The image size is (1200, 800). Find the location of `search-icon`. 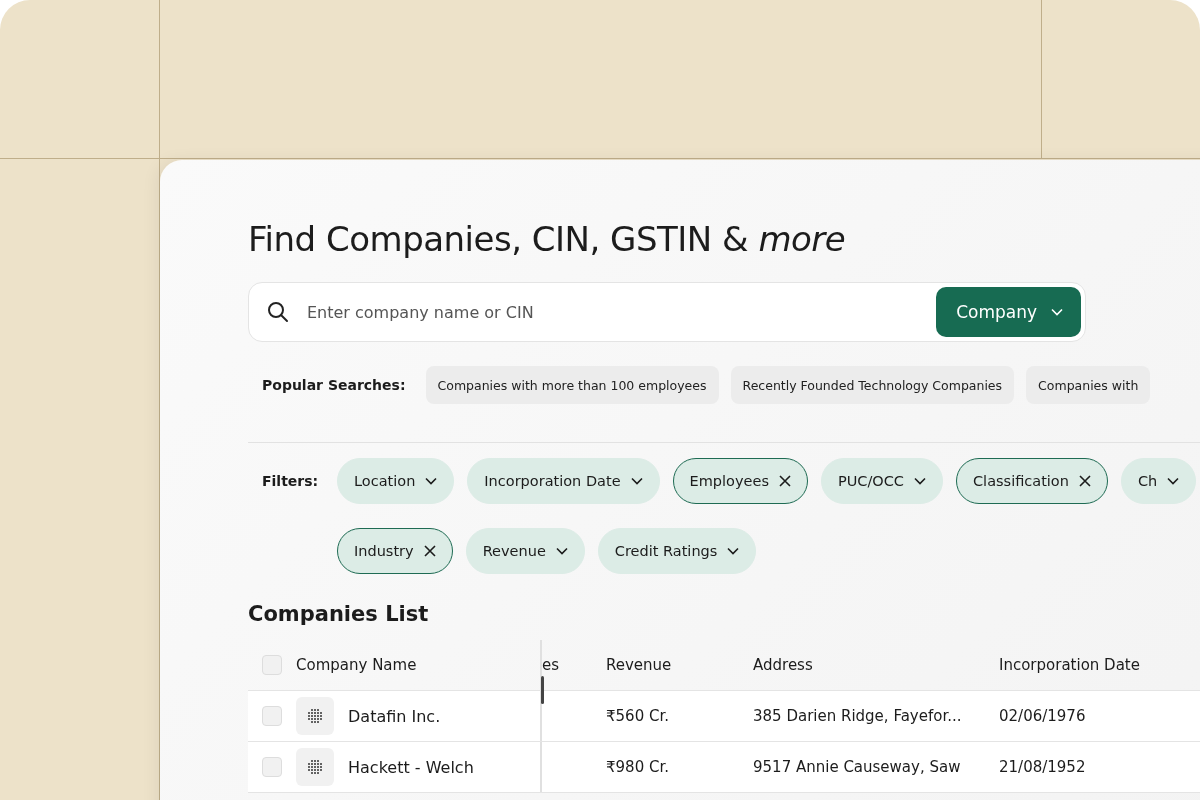

search-icon is located at coordinates (278, 312).